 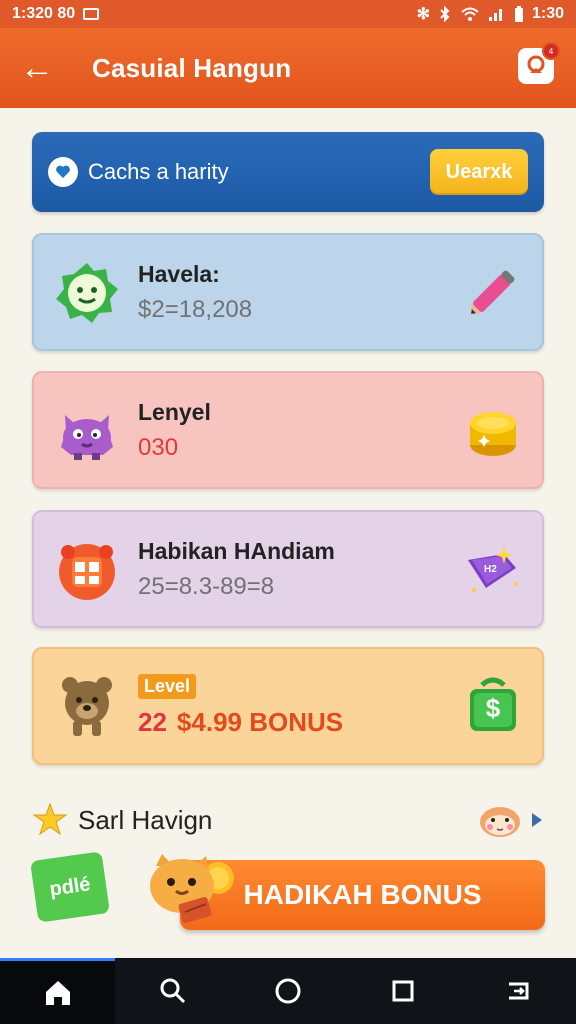 What do you see at coordinates (423, 14) in the screenshot?
I see `sync-icon: ✻` at bounding box center [423, 14].